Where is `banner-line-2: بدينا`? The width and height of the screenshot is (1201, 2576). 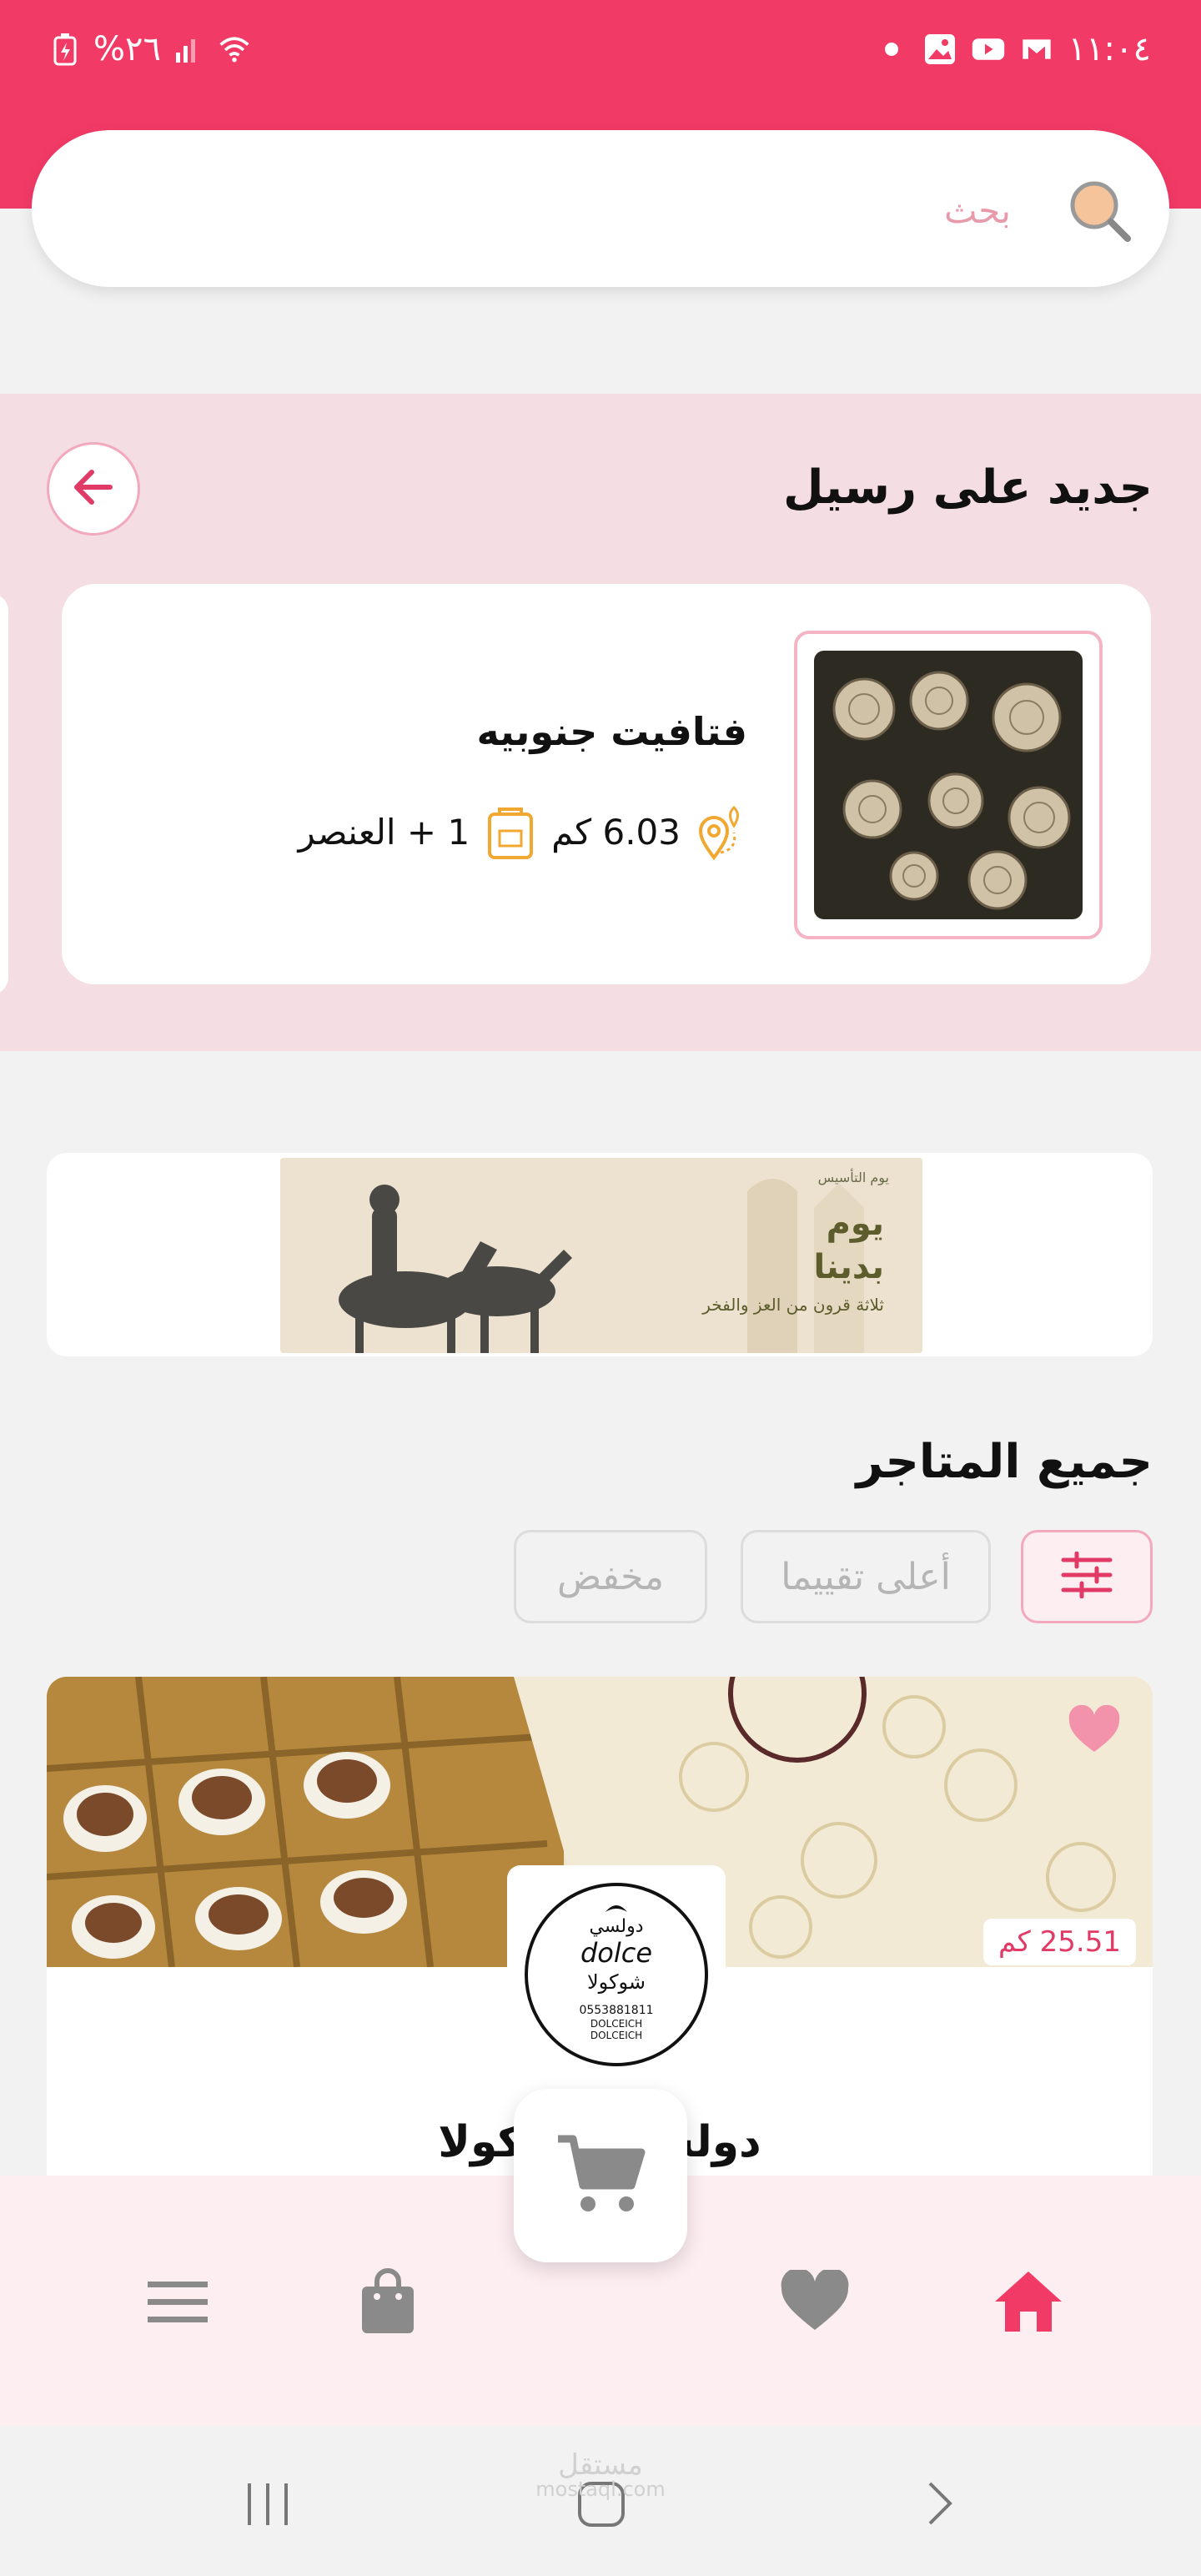 banner-line-2: بدينا is located at coordinates (849, 1267).